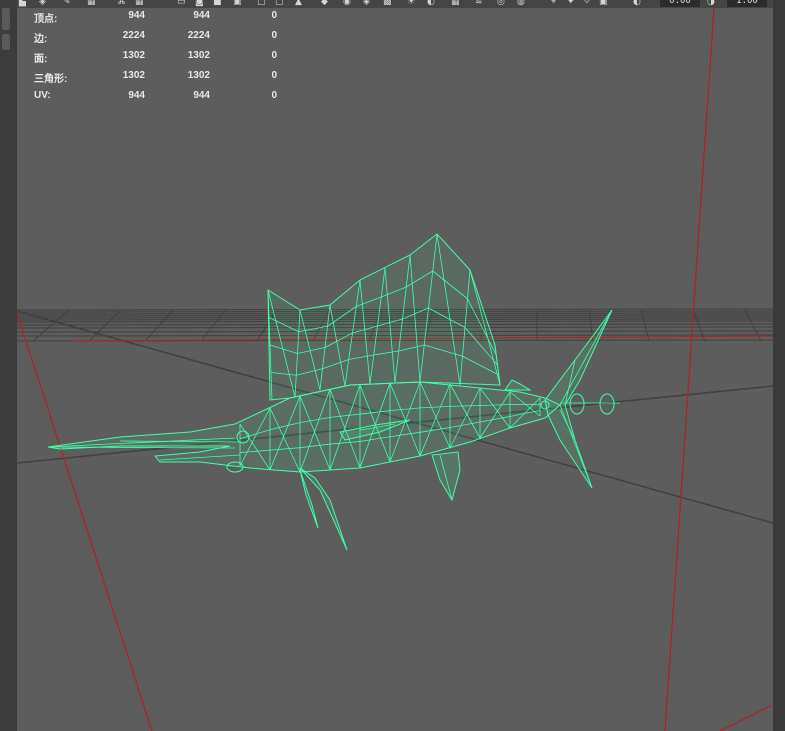  I want to click on xray-joints-icon: ✧, so click(587, 4).